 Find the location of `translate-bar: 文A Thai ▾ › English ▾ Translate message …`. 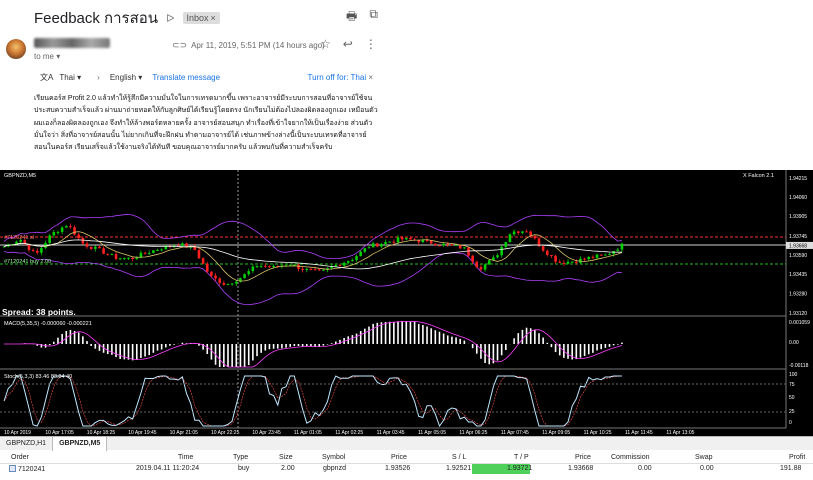

translate-bar: 文A Thai ▾ › English ▾ Translate message … is located at coordinates (206, 77).